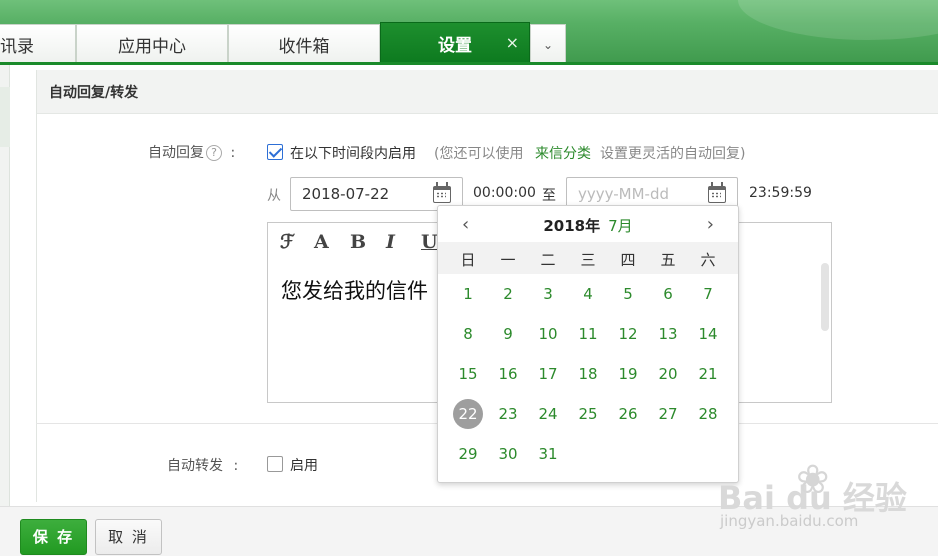 The height and width of the screenshot is (556, 938). I want to click on calendar-day: 4, so click(588, 294).